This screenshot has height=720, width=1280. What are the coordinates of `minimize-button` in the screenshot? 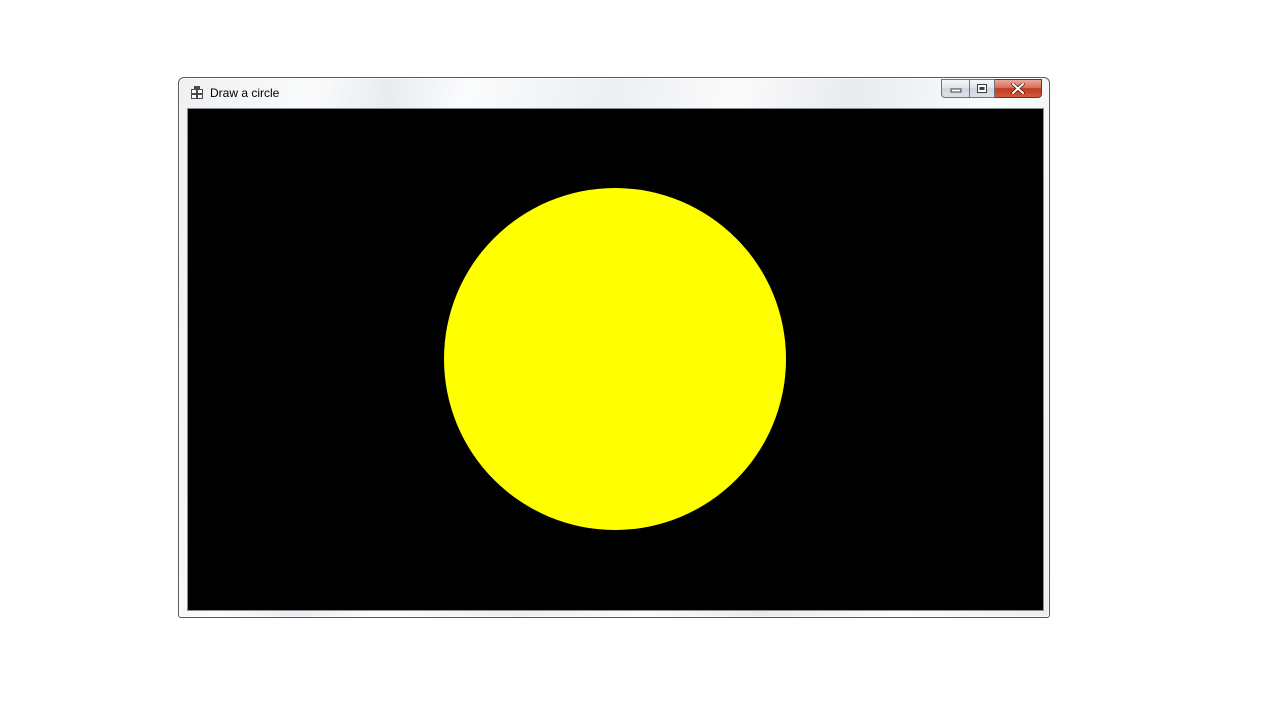 It's located at (955, 88).